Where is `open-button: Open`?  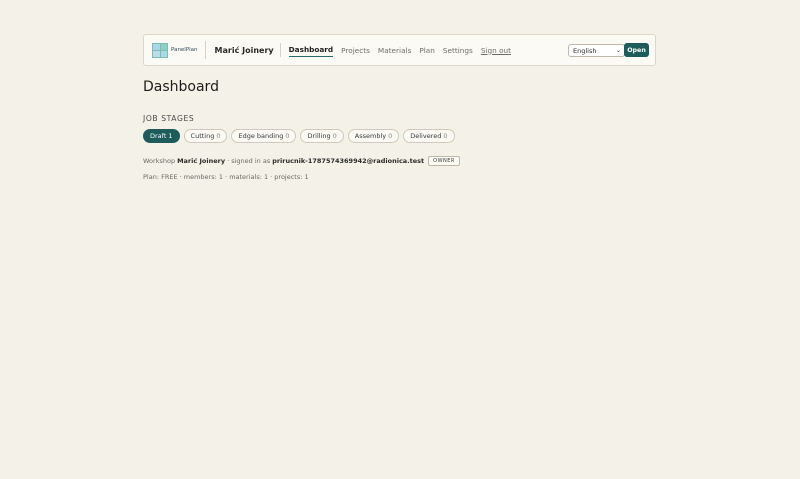
open-button: Open is located at coordinates (636, 50).